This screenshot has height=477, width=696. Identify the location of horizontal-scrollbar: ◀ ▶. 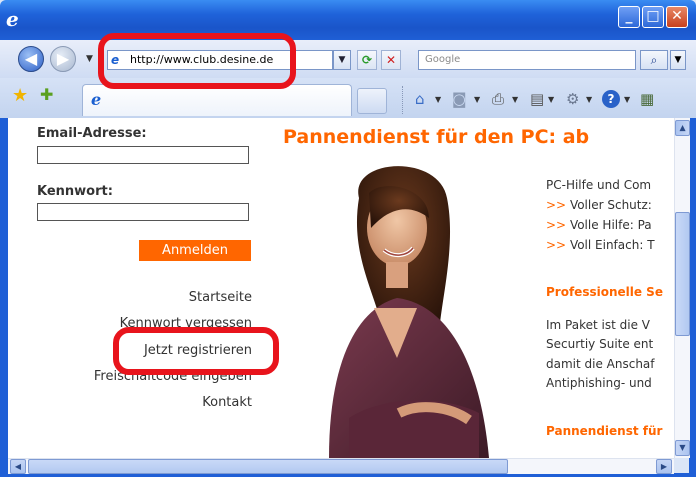
(341, 466).